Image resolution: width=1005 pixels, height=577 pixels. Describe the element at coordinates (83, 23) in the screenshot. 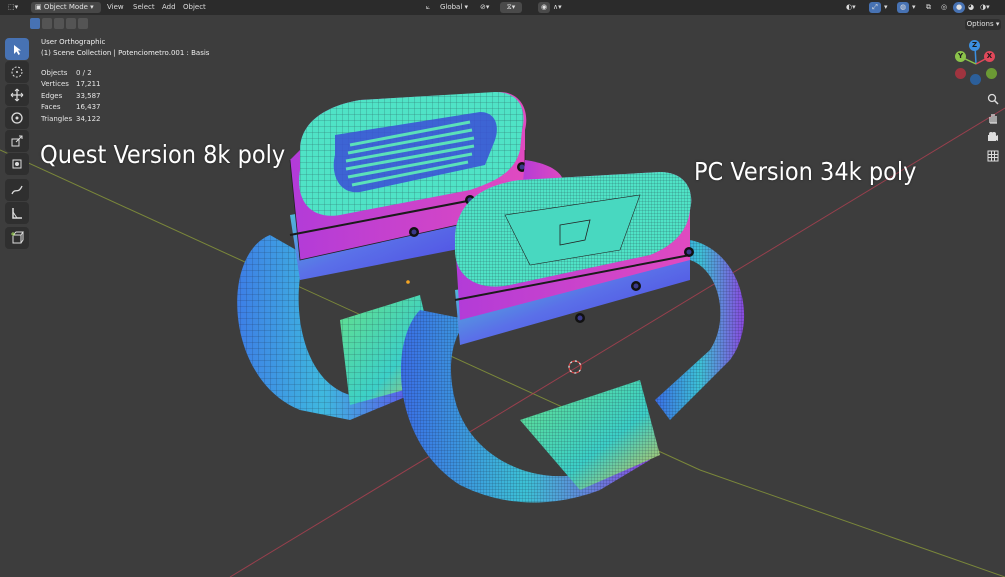

I see `select-intersect-icon` at that location.